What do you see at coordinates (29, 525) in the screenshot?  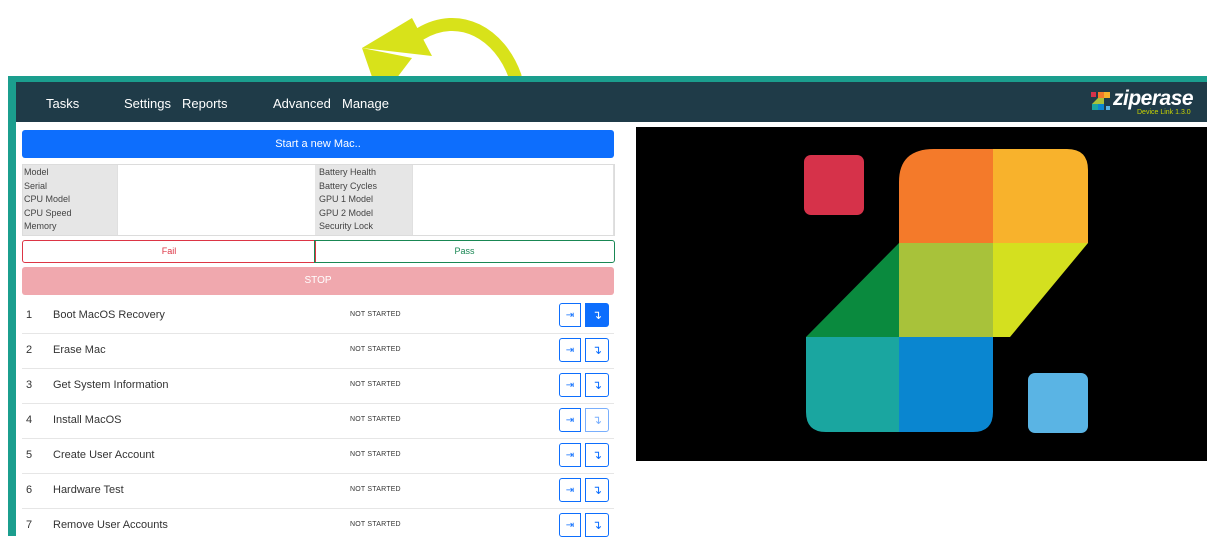 I see `task-number: 7` at bounding box center [29, 525].